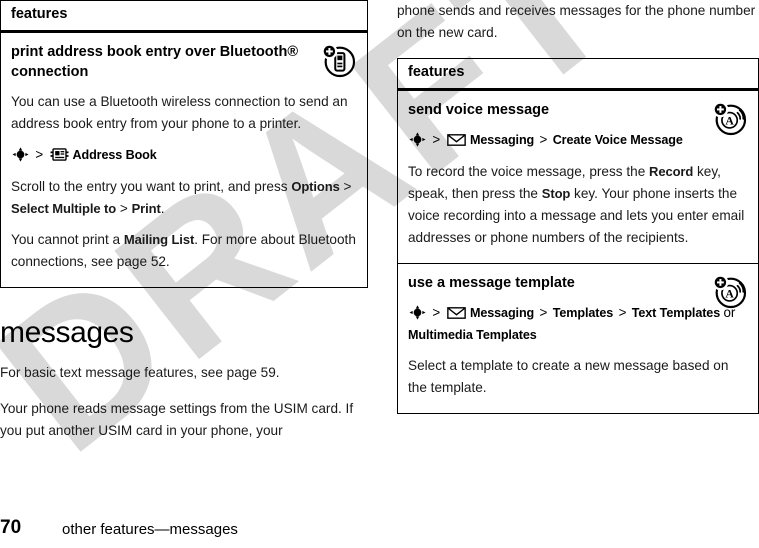 This screenshot has width=759, height=548. I want to click on note-text-lead: You cannot print a, so click(67, 239).